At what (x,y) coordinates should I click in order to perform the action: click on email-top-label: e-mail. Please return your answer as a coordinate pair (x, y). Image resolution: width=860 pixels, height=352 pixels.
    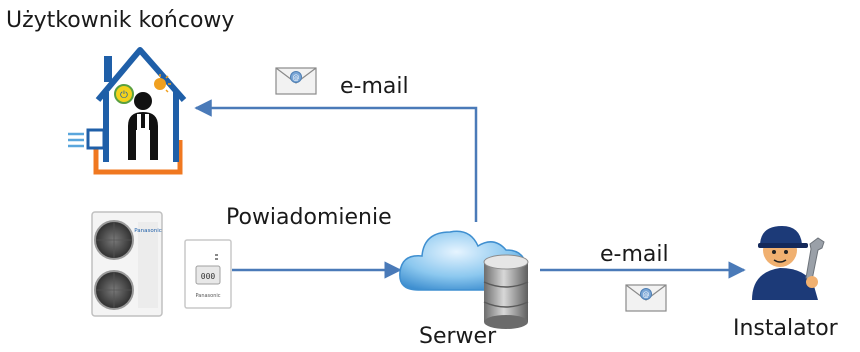
    Looking at the image, I should click on (374, 86).